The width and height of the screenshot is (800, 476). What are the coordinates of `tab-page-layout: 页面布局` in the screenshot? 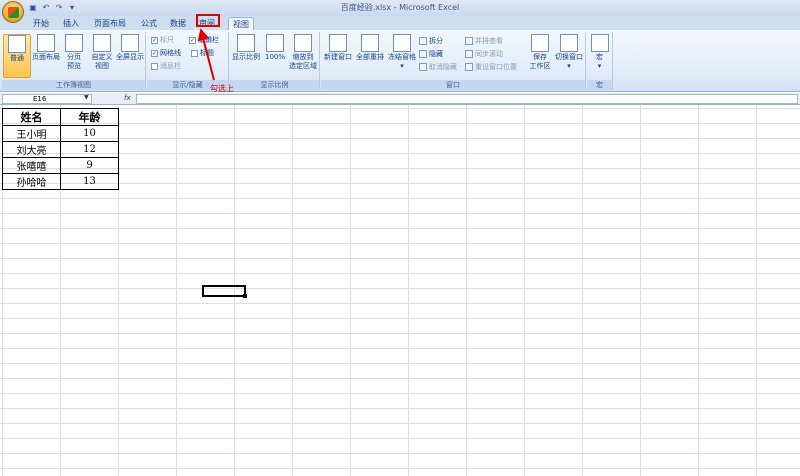 It's located at (110, 23).